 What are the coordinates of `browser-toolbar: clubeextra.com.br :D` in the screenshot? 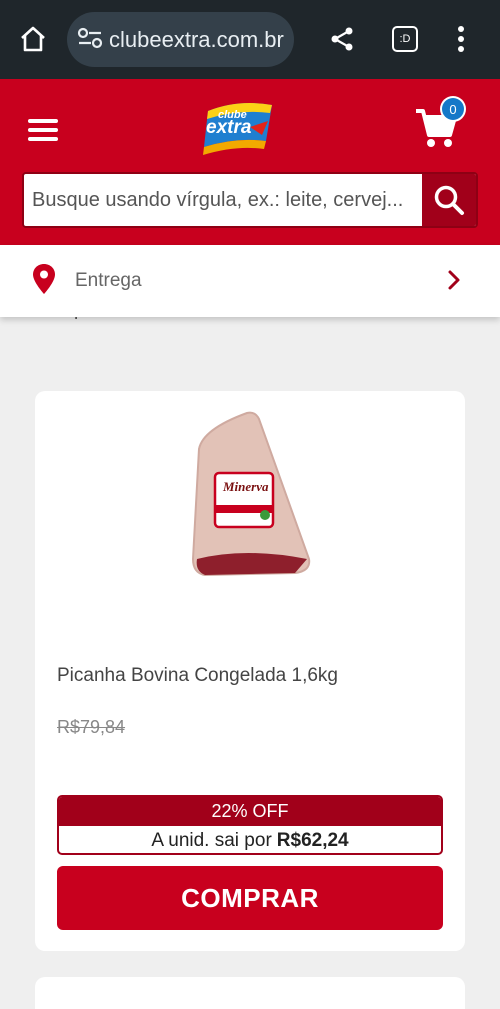 It's located at (250, 39).